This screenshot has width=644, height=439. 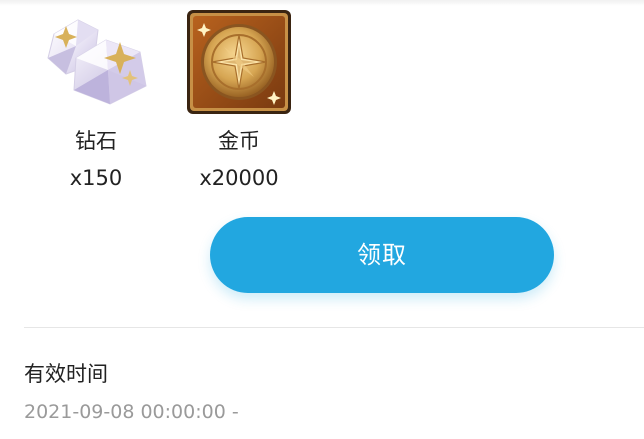 What do you see at coordinates (382, 255) in the screenshot?
I see `claim-button: 领取` at bounding box center [382, 255].